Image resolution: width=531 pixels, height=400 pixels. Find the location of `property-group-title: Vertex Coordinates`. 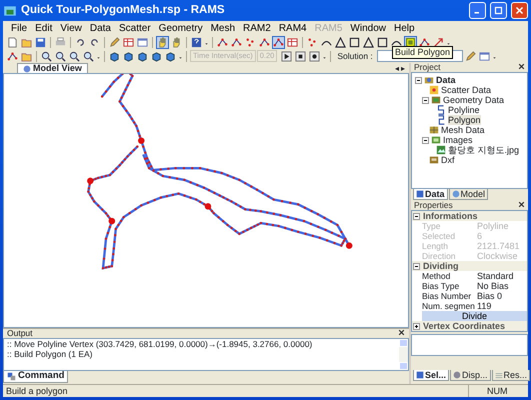

property-group-title: Vertex Coordinates is located at coordinates (464, 326).